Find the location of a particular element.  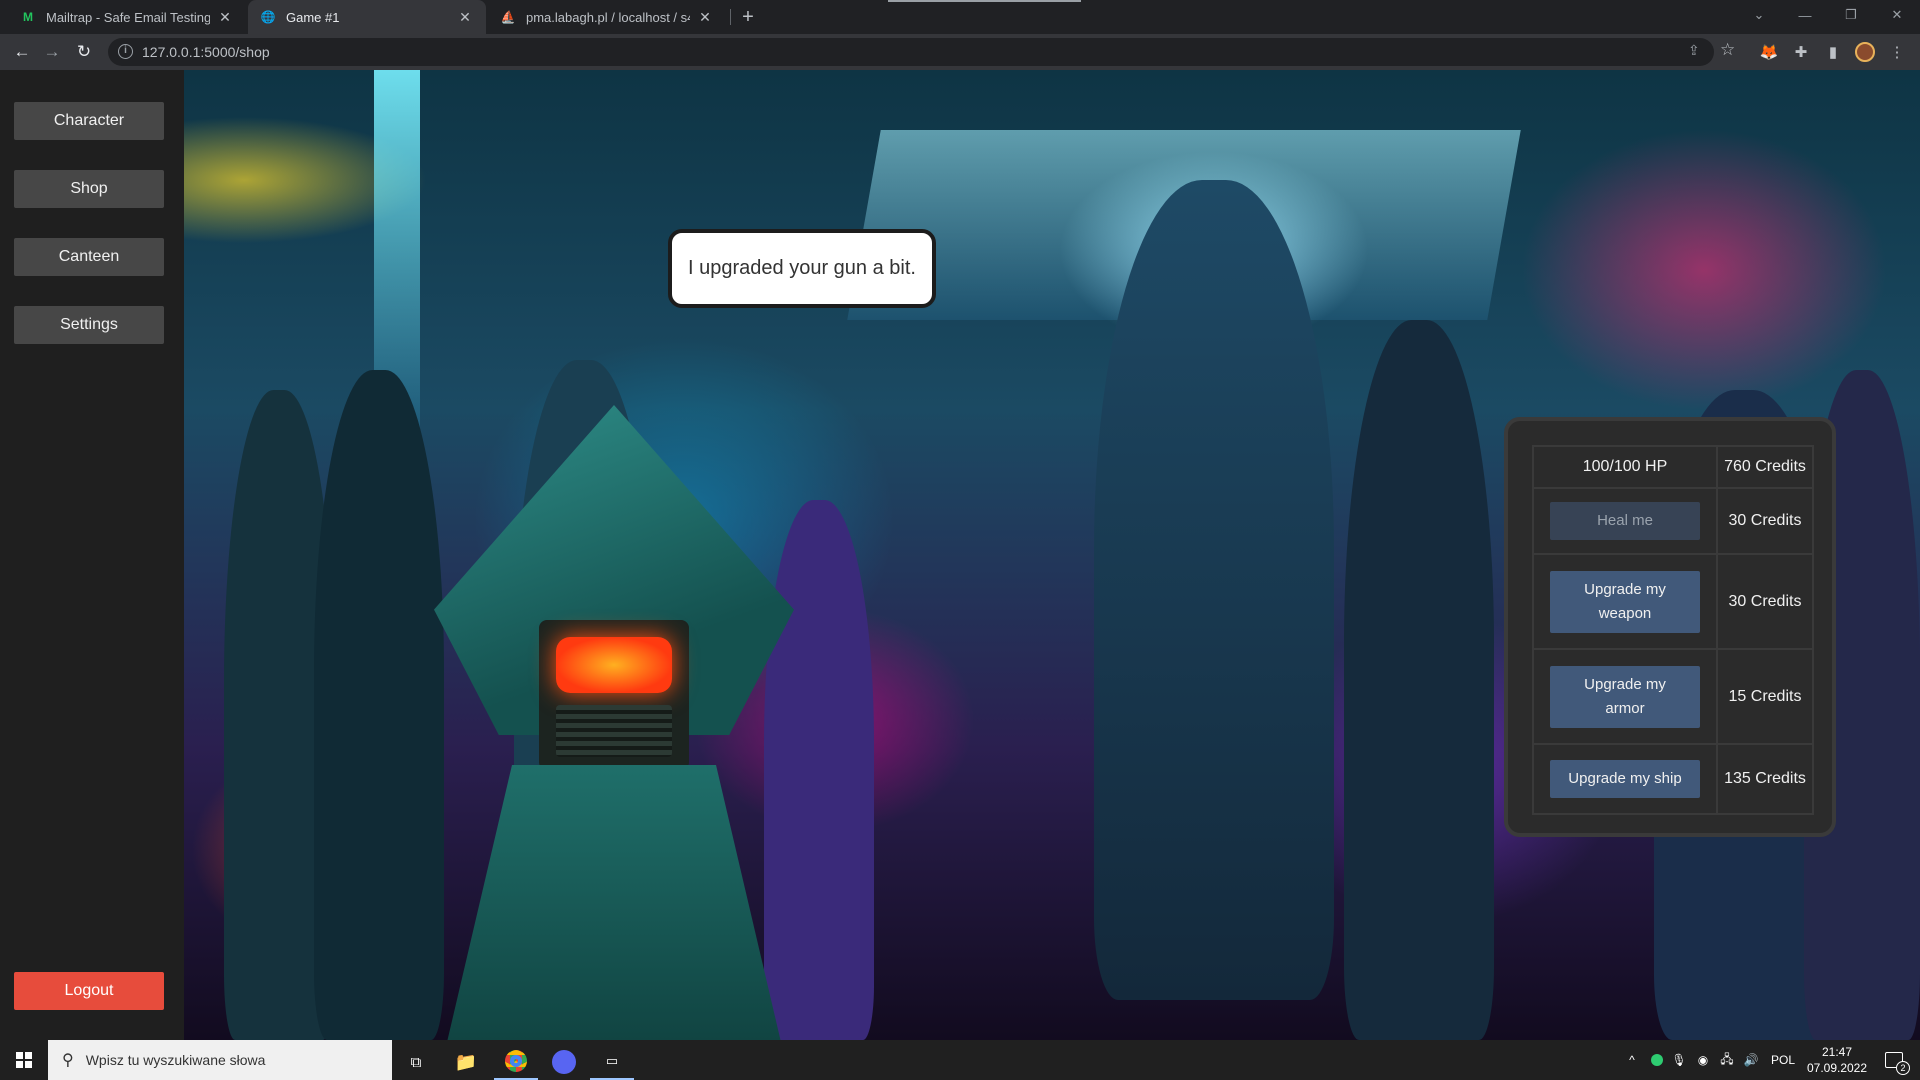

browser-menu-icon: ⋮ is located at coordinates (1897, 52).